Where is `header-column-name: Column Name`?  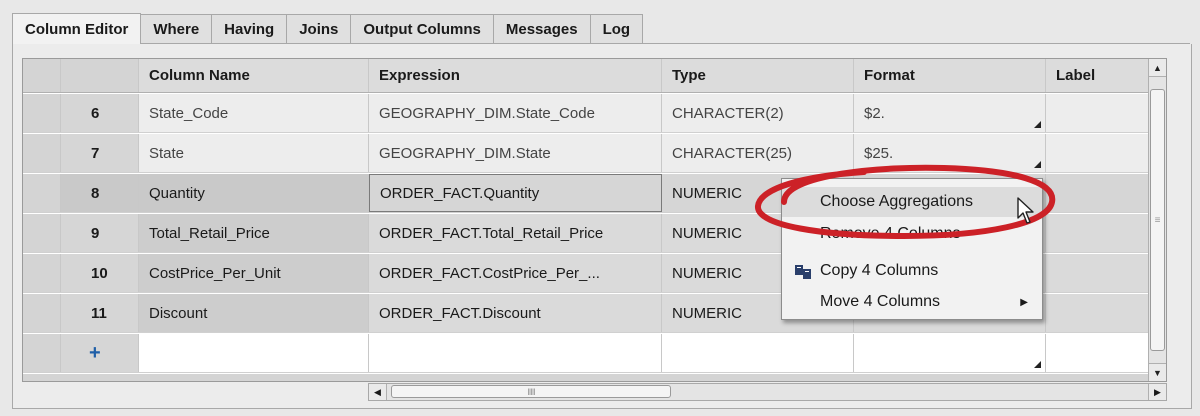 header-column-name: Column Name is located at coordinates (254, 75).